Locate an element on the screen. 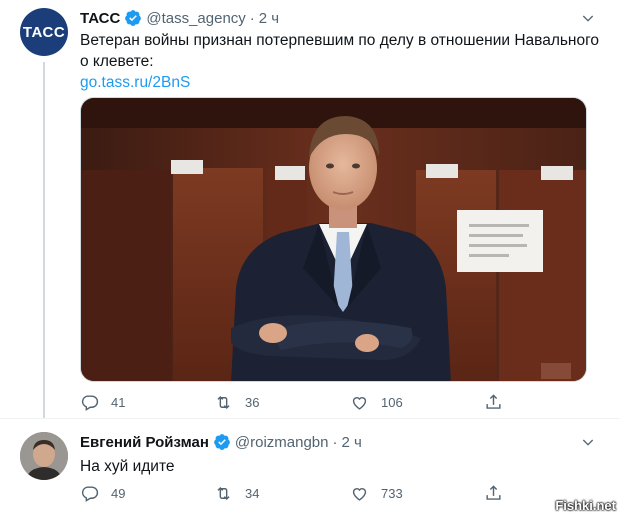  like-count: 733 is located at coordinates (392, 493).